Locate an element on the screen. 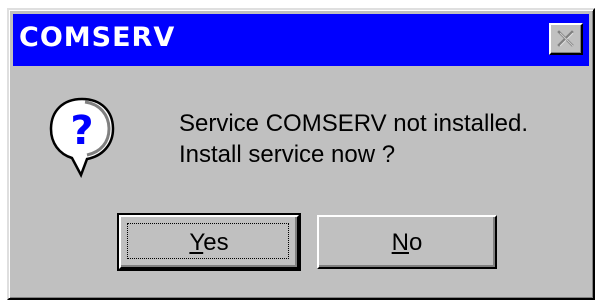 Image resolution: width=602 pixels, height=306 pixels. no-button: No is located at coordinates (407, 242).